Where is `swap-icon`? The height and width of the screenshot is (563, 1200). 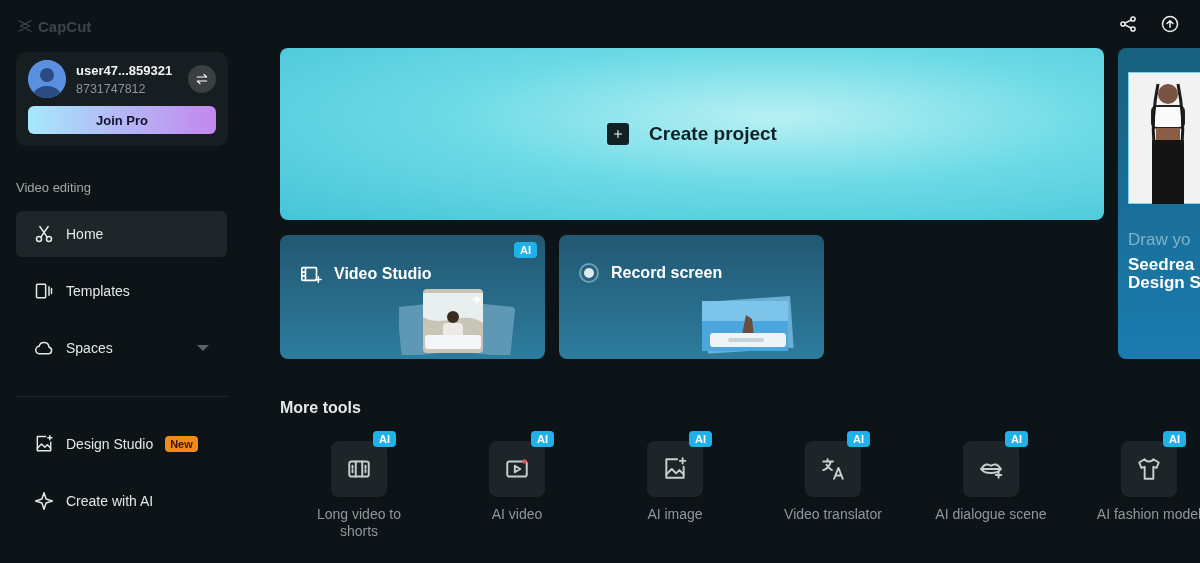
swap-icon is located at coordinates (202, 79).